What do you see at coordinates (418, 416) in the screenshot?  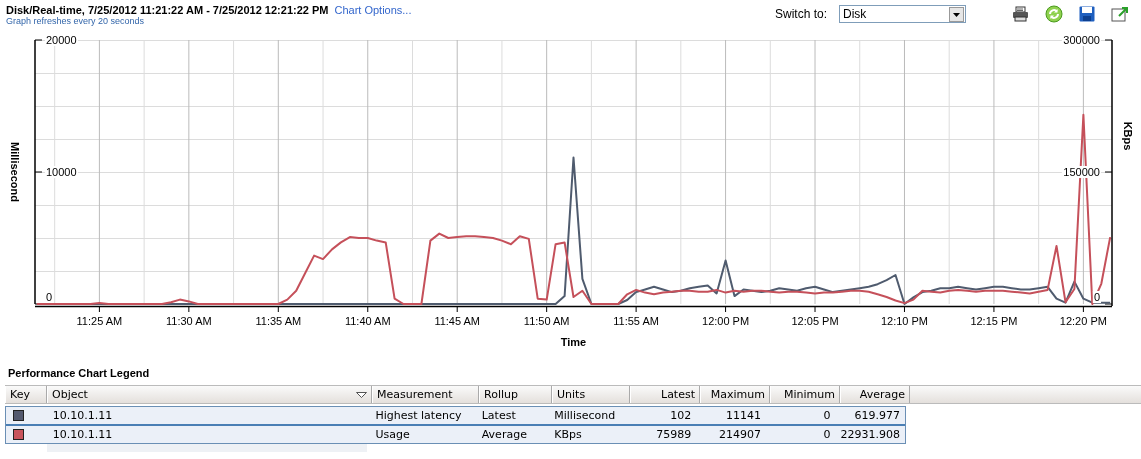 I see `table-cell-text: Highest latency` at bounding box center [418, 416].